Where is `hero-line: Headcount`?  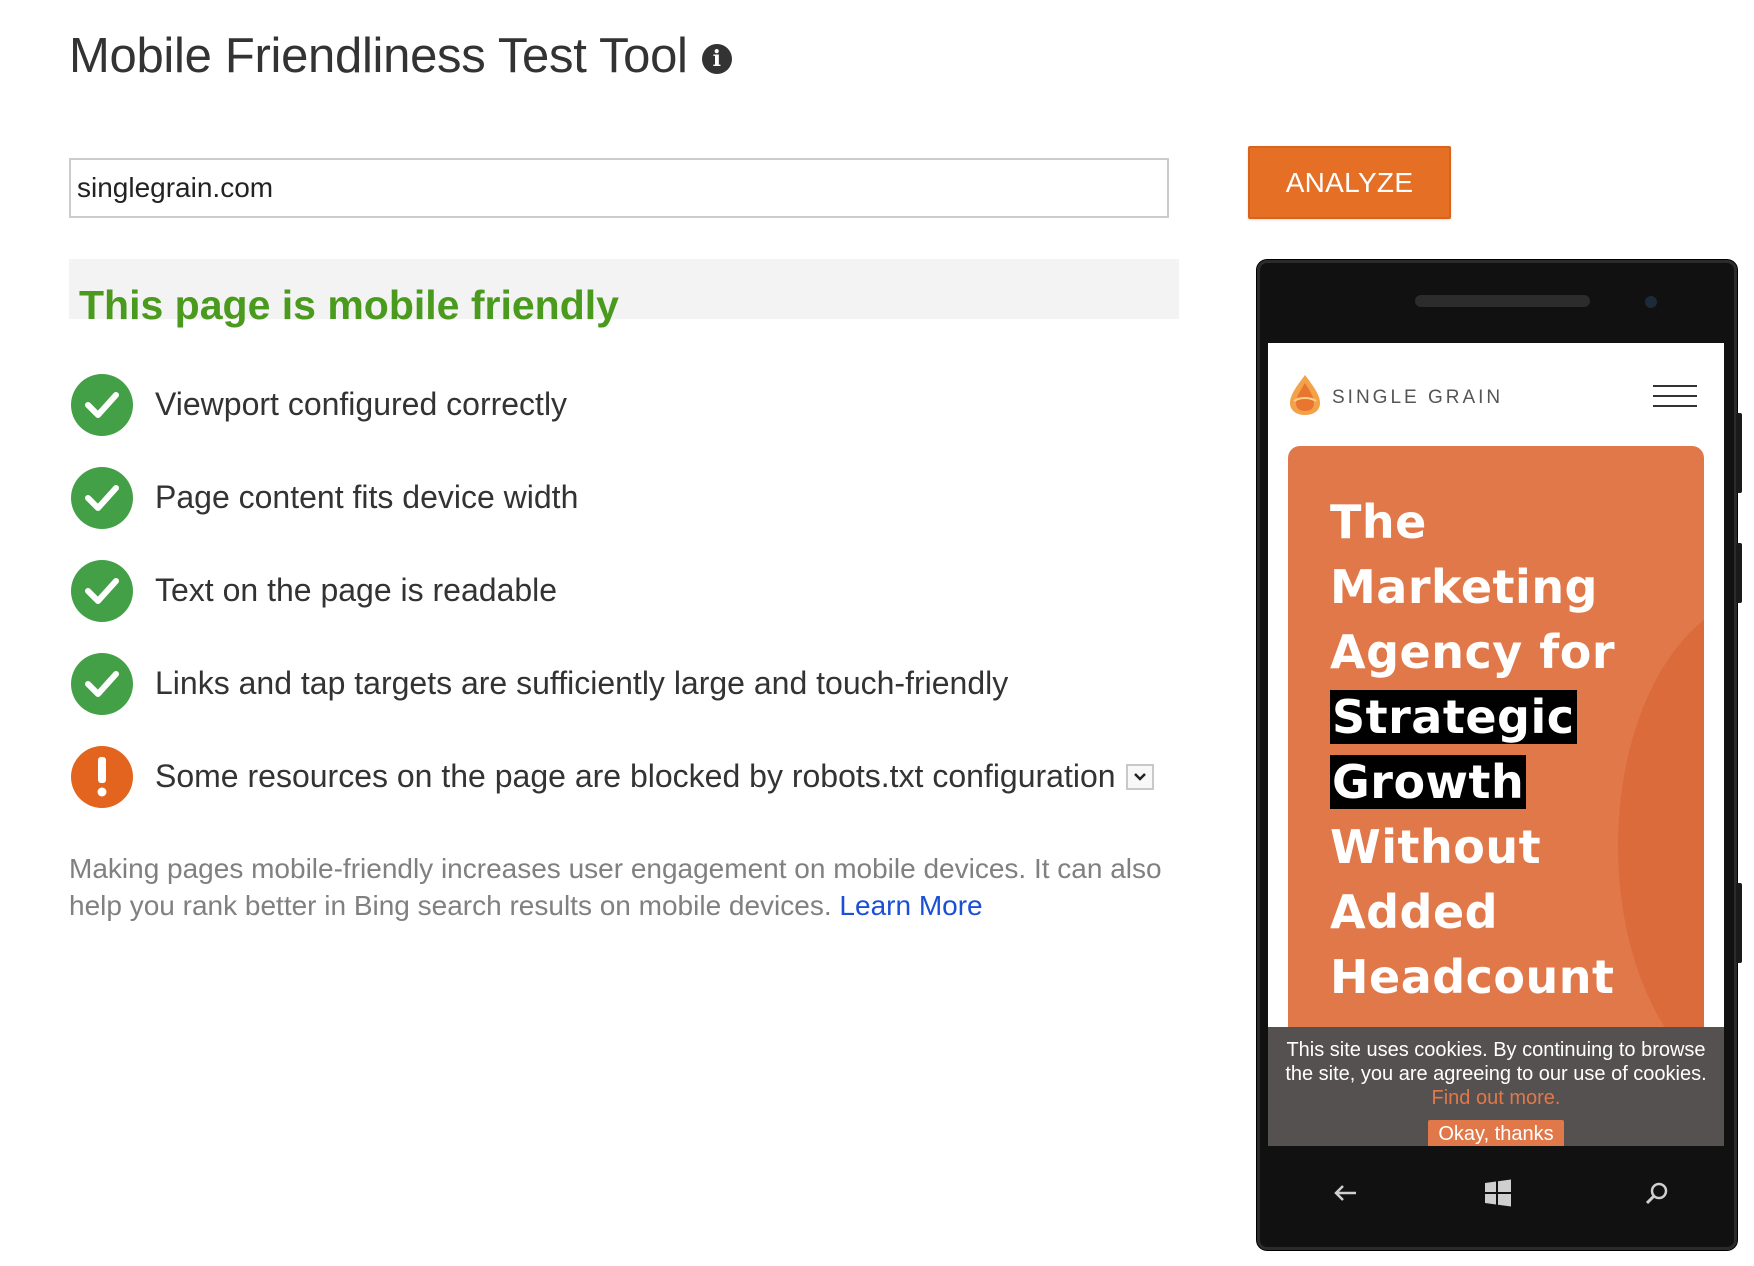
hero-line: Headcount is located at coordinates (1472, 977).